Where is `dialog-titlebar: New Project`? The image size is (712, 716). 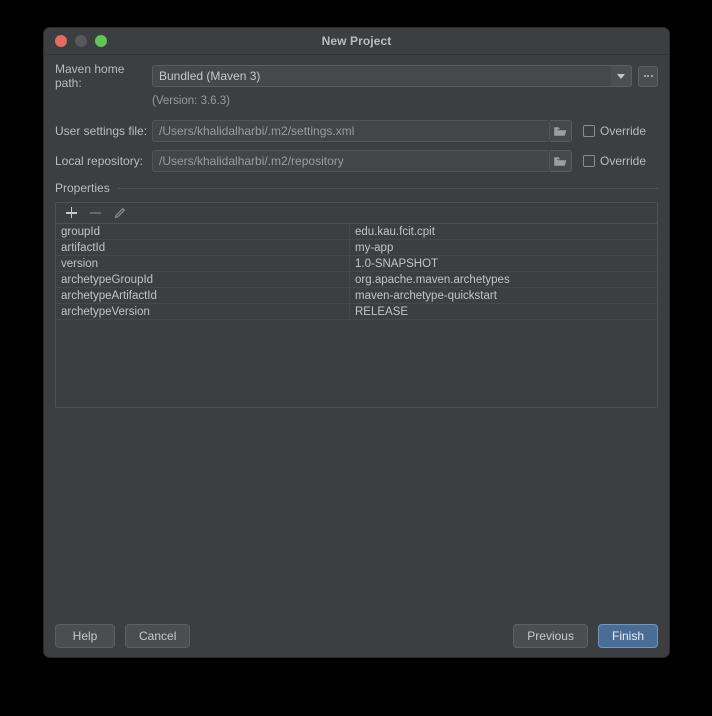
dialog-titlebar: New Project is located at coordinates (356, 41).